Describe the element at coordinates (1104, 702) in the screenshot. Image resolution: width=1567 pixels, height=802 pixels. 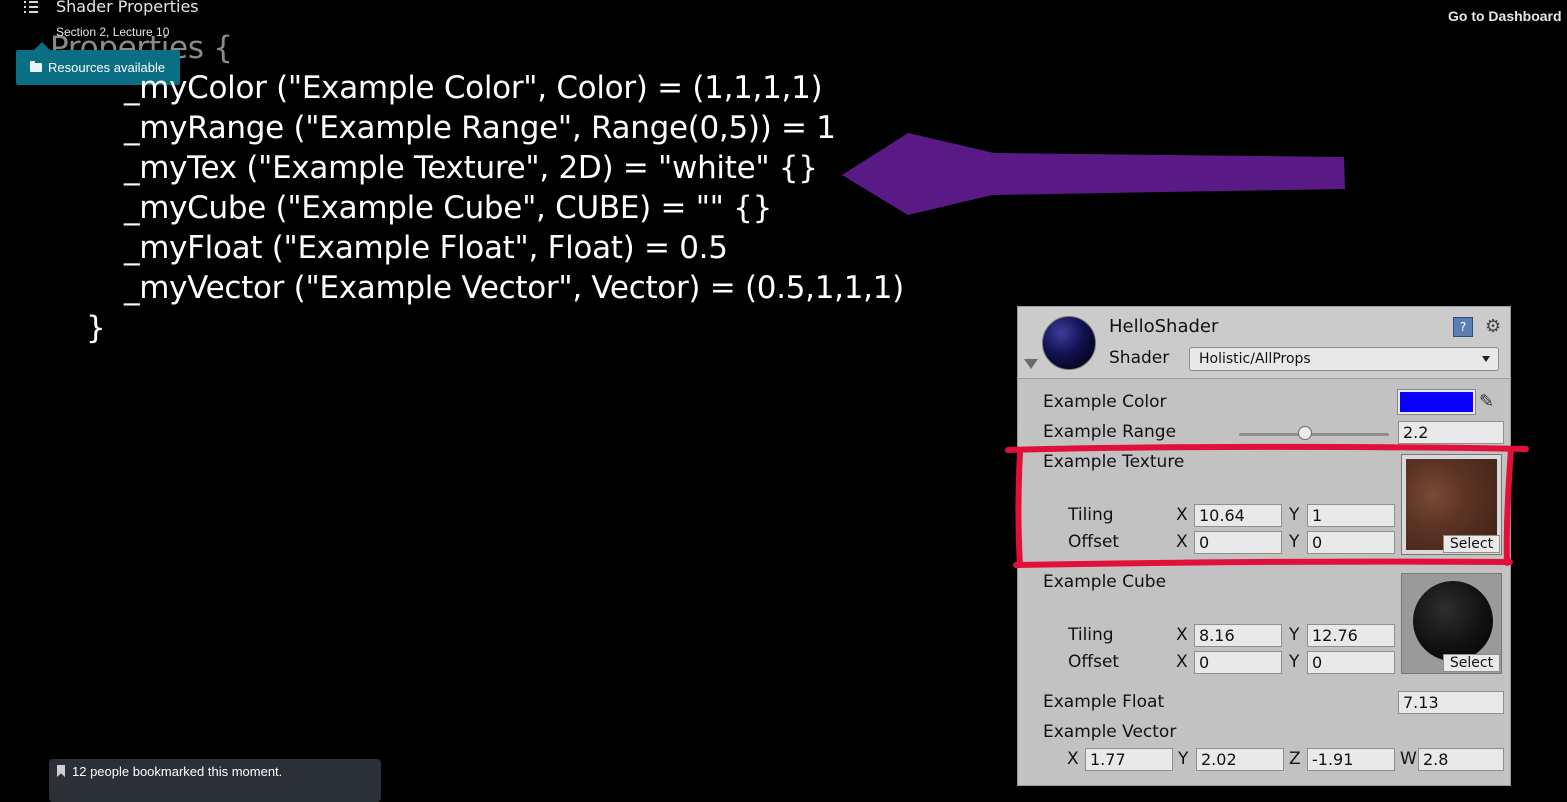
I see `example-float-label: Example Float` at that location.